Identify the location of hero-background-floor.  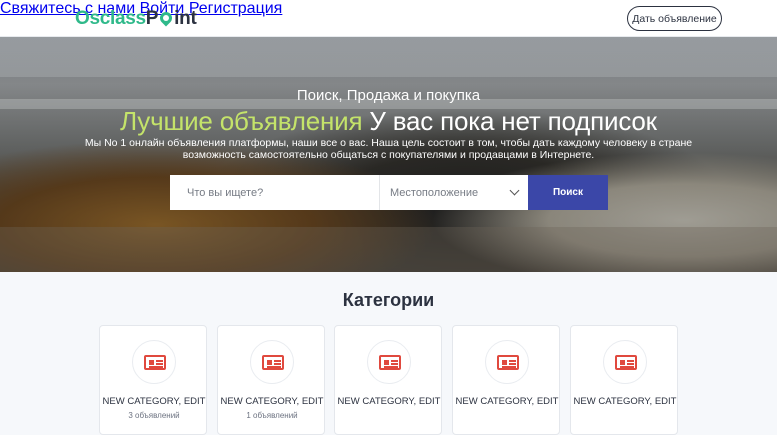
(388, 249).